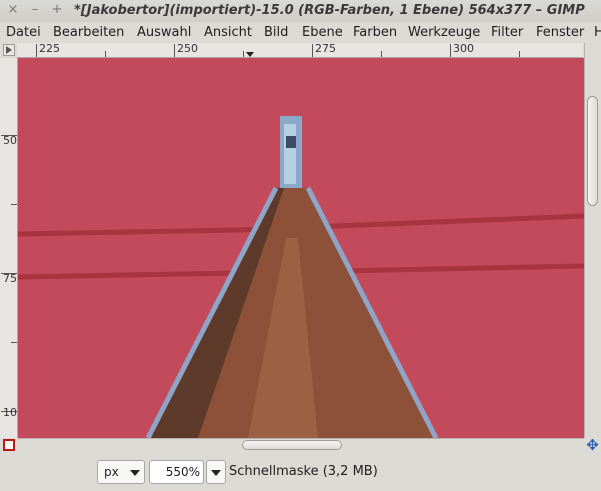 The height and width of the screenshot is (491, 601). I want to click on menu-bearbeiten: Bearbeiten, so click(88, 32).